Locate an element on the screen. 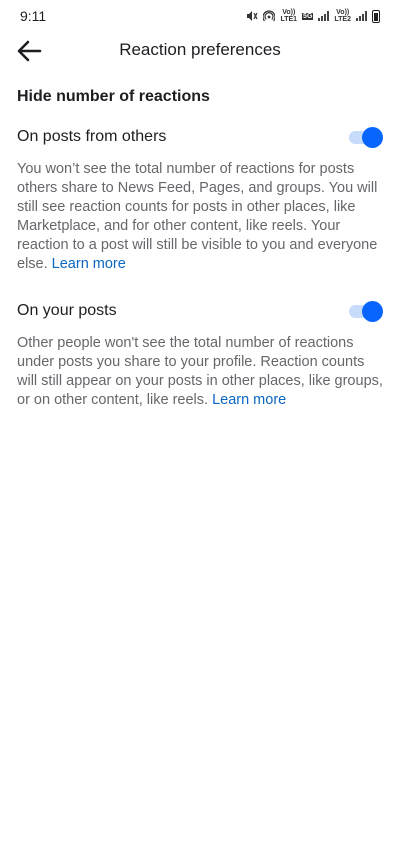 The height and width of the screenshot is (858, 400). setting-row-others: On posts from others is located at coordinates (200, 137).